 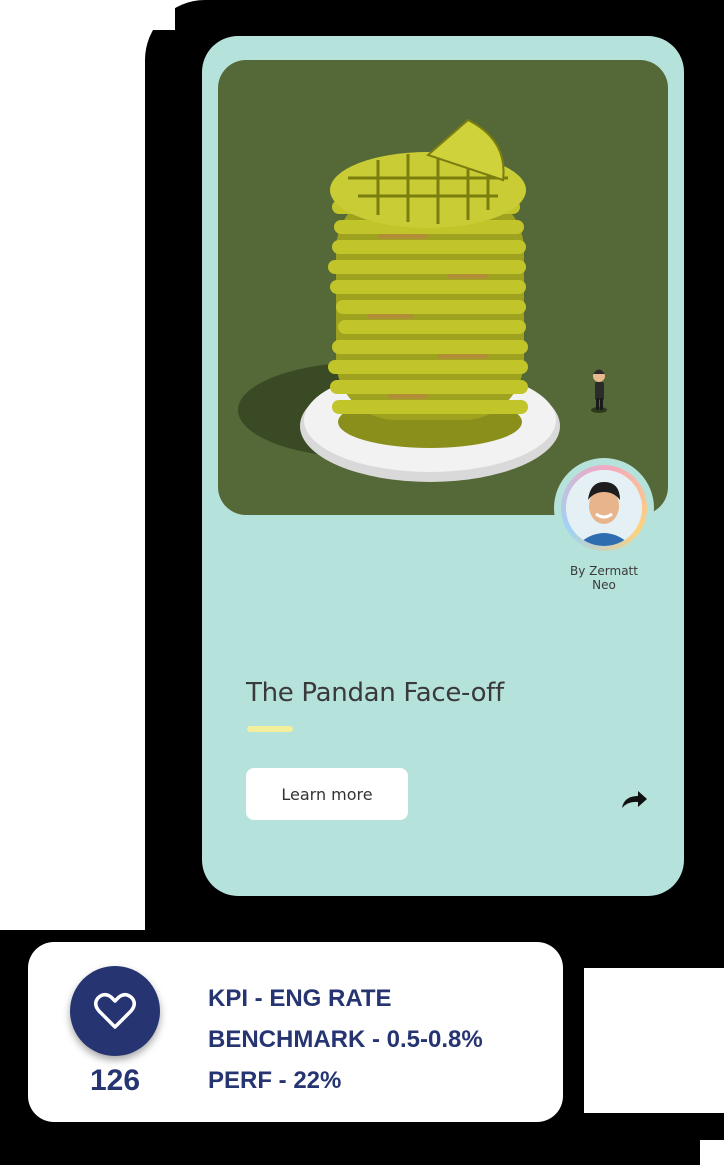 What do you see at coordinates (375, 693) in the screenshot?
I see `post-title: The Pandan Face-off` at bounding box center [375, 693].